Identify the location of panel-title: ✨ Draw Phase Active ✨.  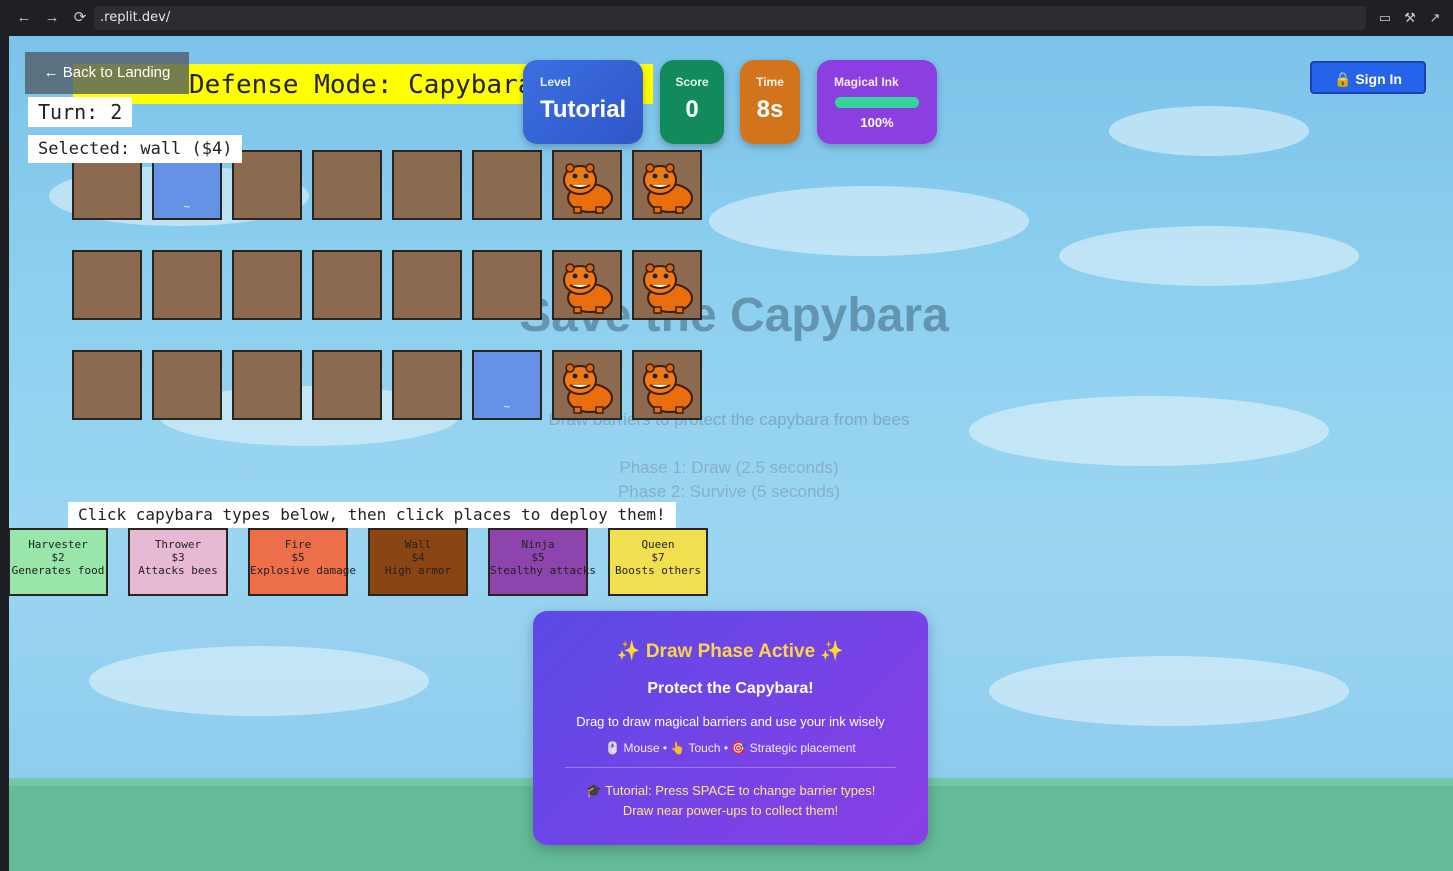
(730, 651).